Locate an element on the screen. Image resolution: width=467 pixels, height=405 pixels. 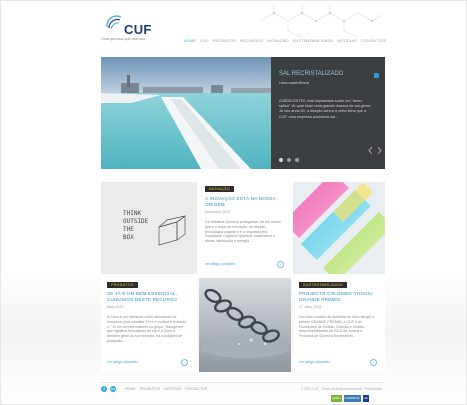
eu-badge: UE is located at coordinates (365, 398).